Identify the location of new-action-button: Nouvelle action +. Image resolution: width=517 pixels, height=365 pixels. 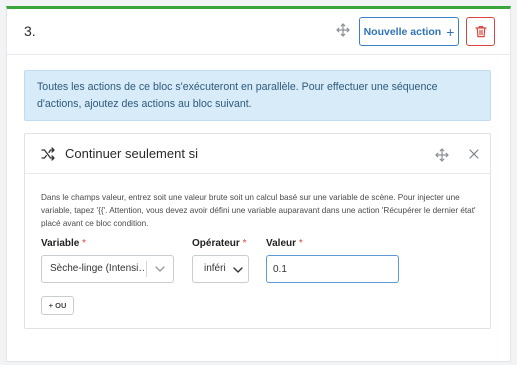
(409, 31).